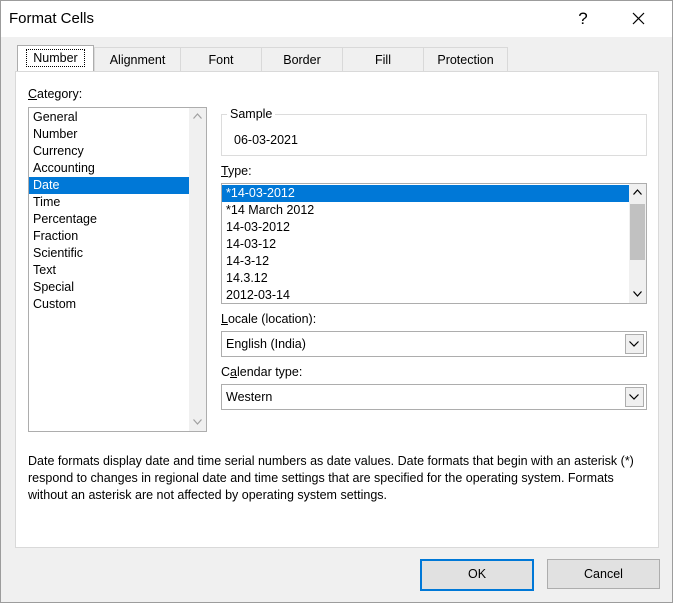 Image resolution: width=673 pixels, height=603 pixels. What do you see at coordinates (109, 236) in the screenshot?
I see `category-list-item: Fraction` at bounding box center [109, 236].